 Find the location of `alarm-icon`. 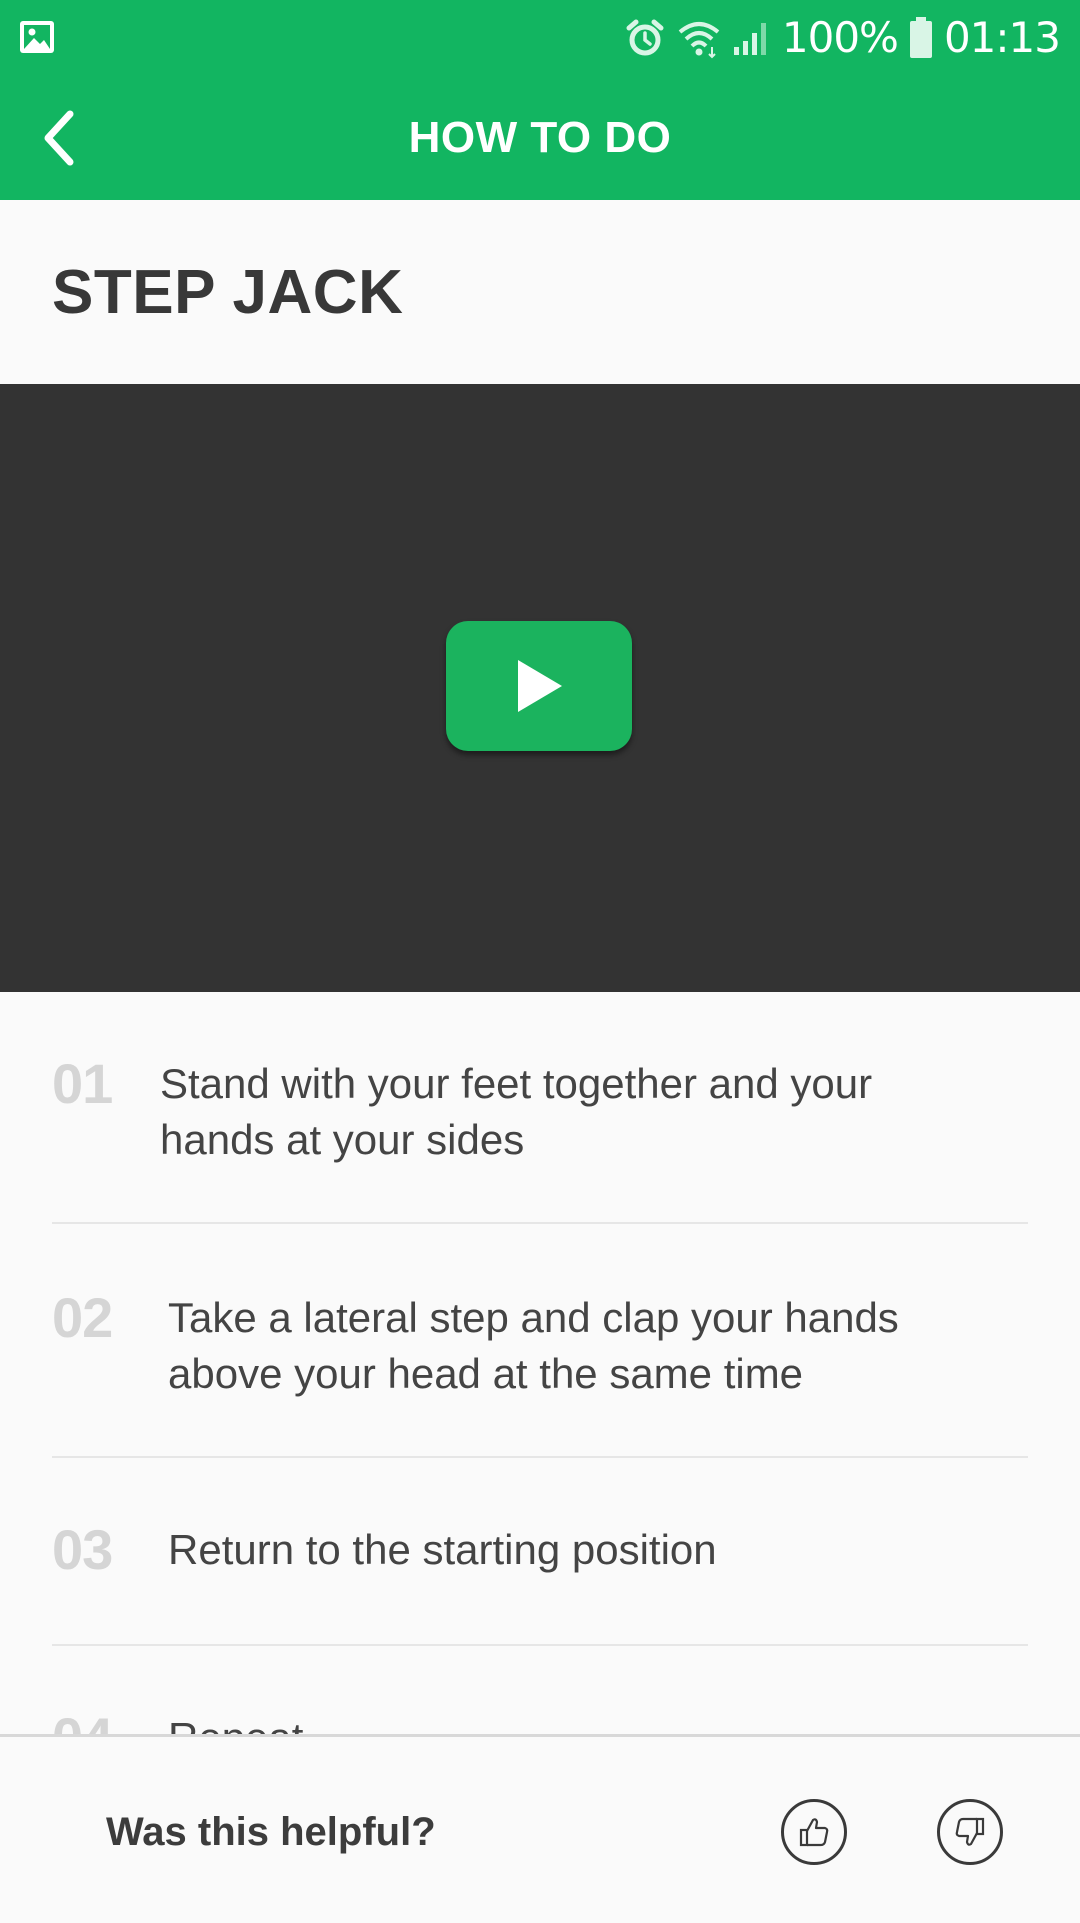

alarm-icon is located at coordinates (645, 37).